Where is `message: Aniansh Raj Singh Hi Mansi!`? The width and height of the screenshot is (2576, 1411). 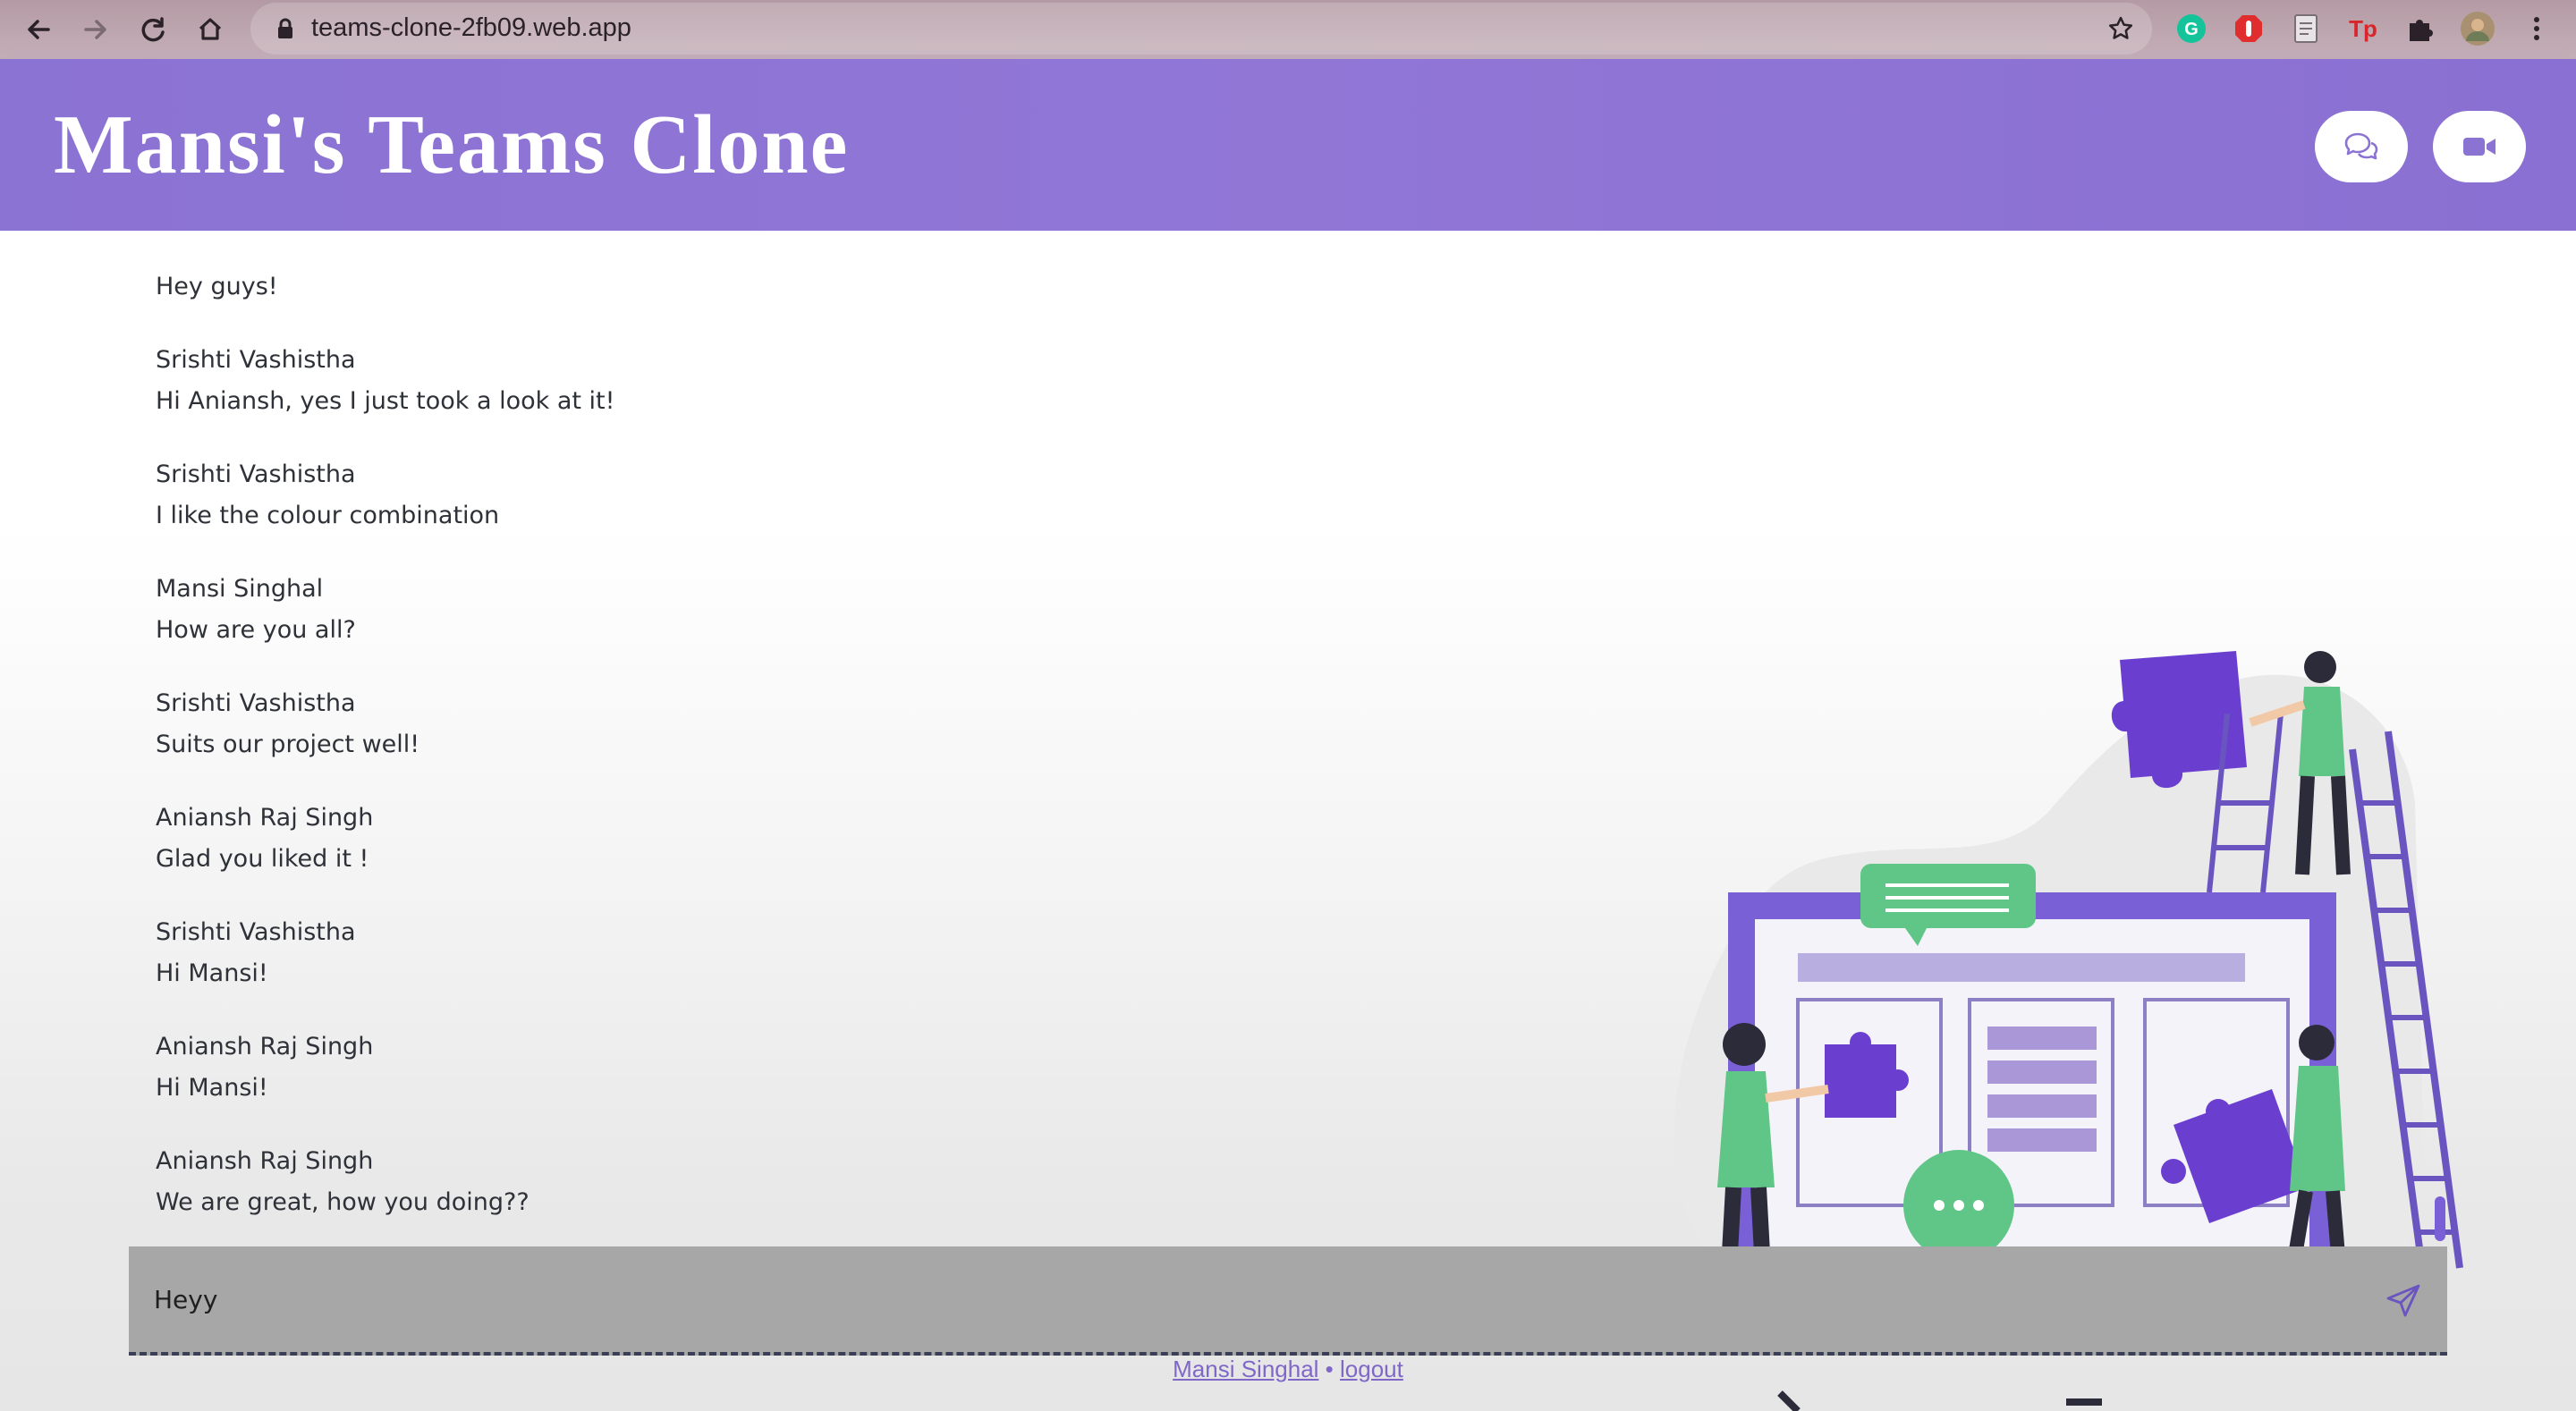
message: Aniansh Raj Singh Hi Mansi! is located at coordinates (782, 1068).